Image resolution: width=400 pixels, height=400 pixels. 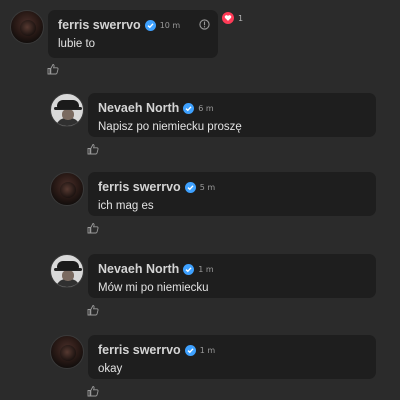 I want to click on comment-text: lubie to, so click(x=77, y=44).